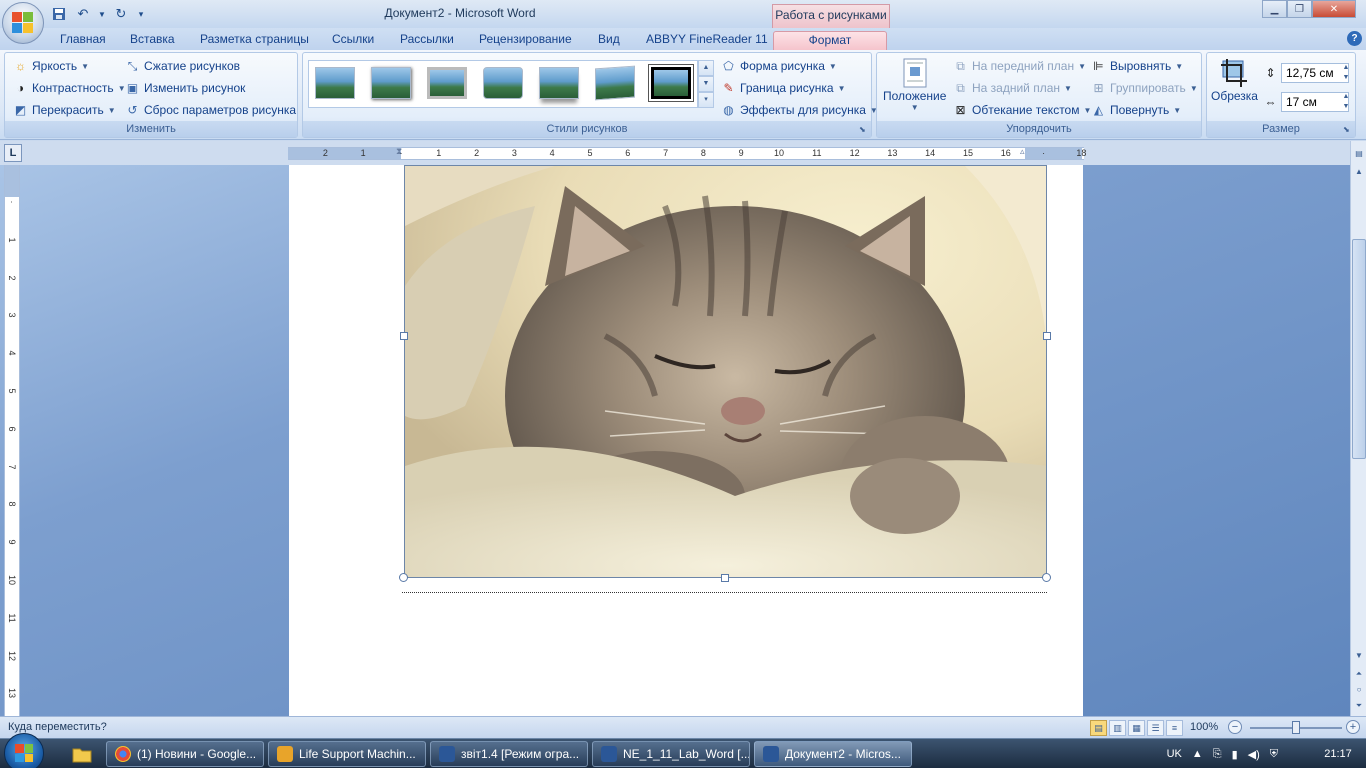 This screenshot has width=1366, height=768. Describe the element at coordinates (12, 440) in the screenshot. I see `vertical-ruler: · 1 2 3 4 5 6 7 8 9 10 11 12 13` at that location.